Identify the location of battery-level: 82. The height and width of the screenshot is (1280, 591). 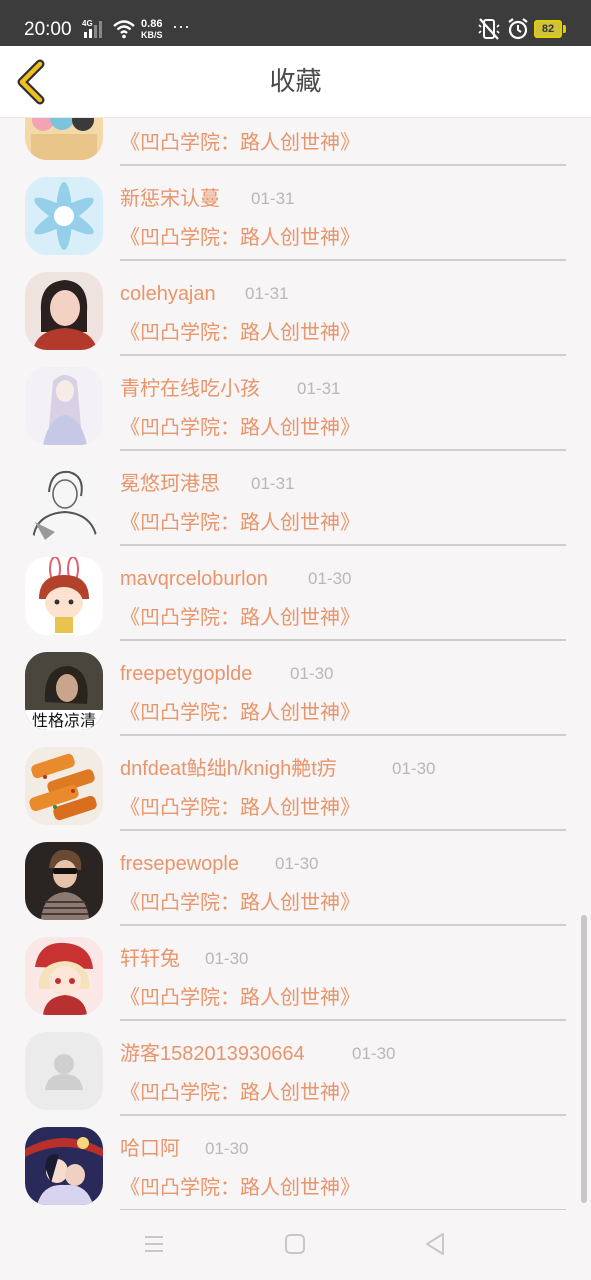
(548, 29).